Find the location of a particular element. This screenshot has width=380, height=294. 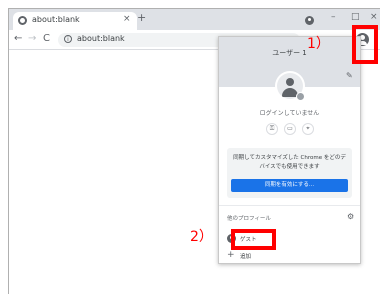

globe-icon is located at coordinates (22, 20).